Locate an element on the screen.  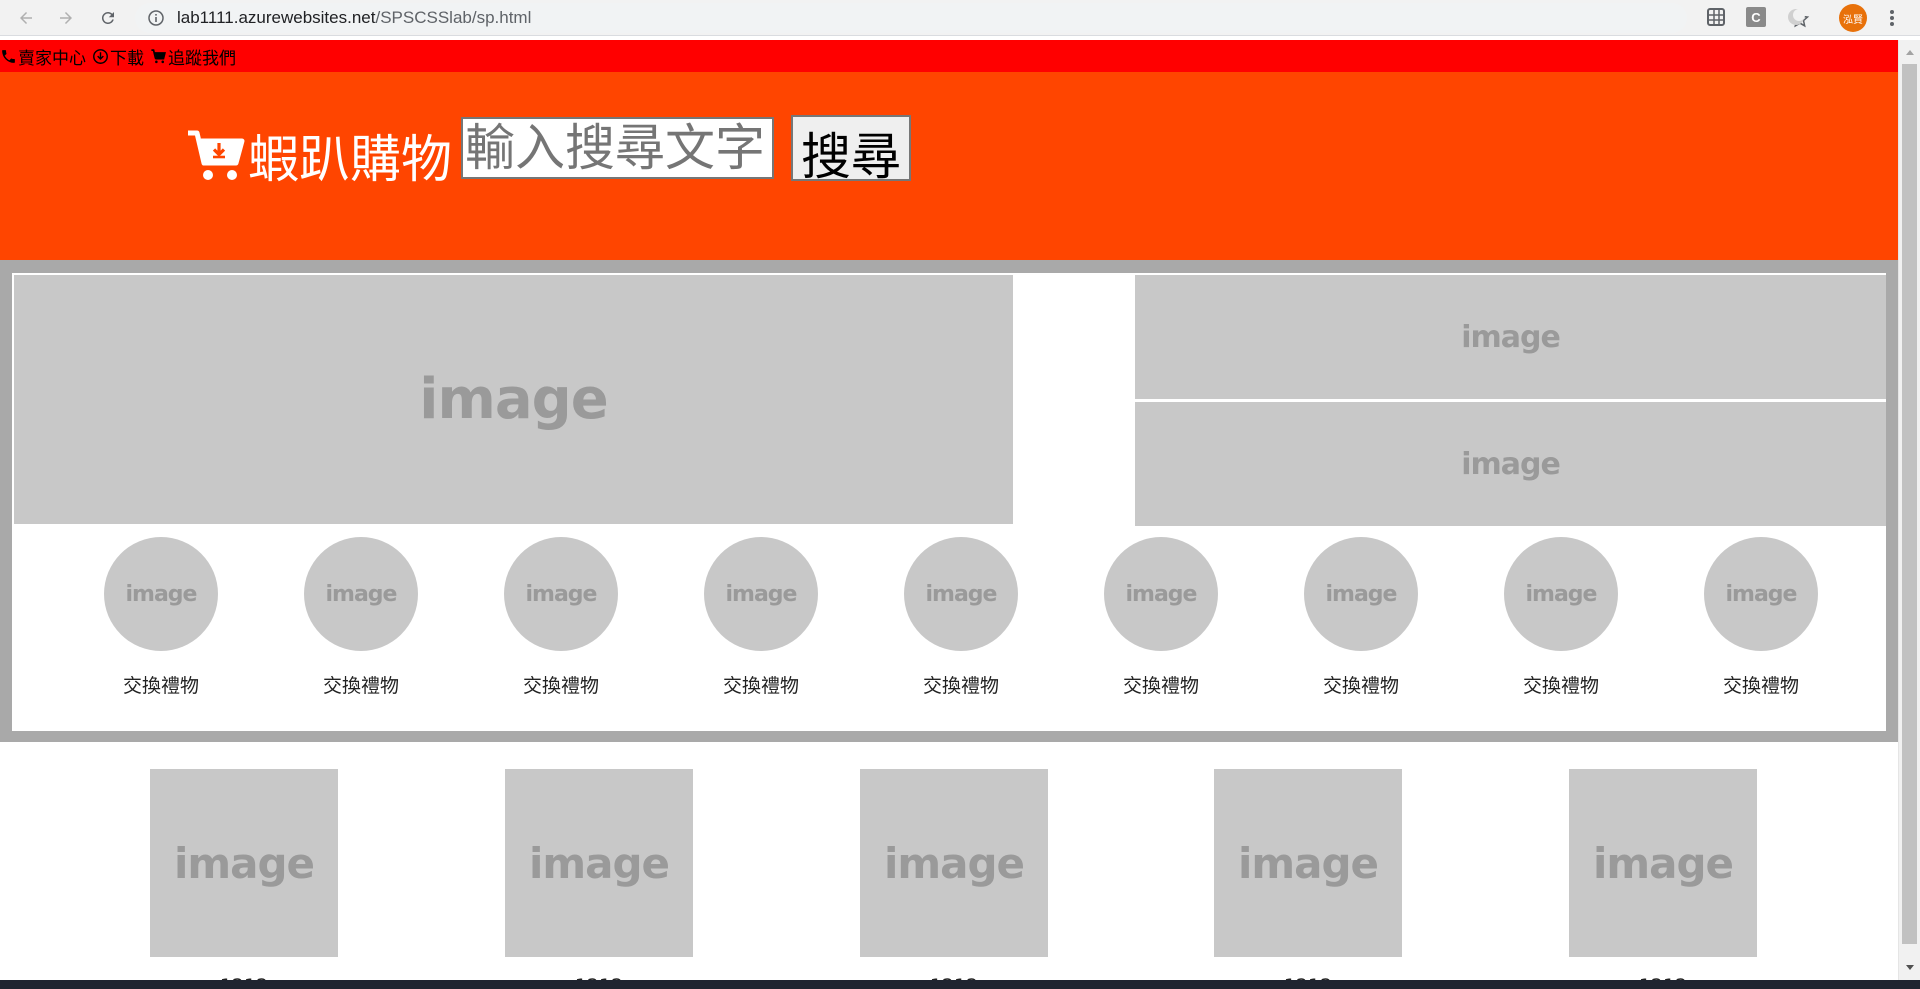
site-logo: 蝦趴購物 is located at coordinates (319, 155).